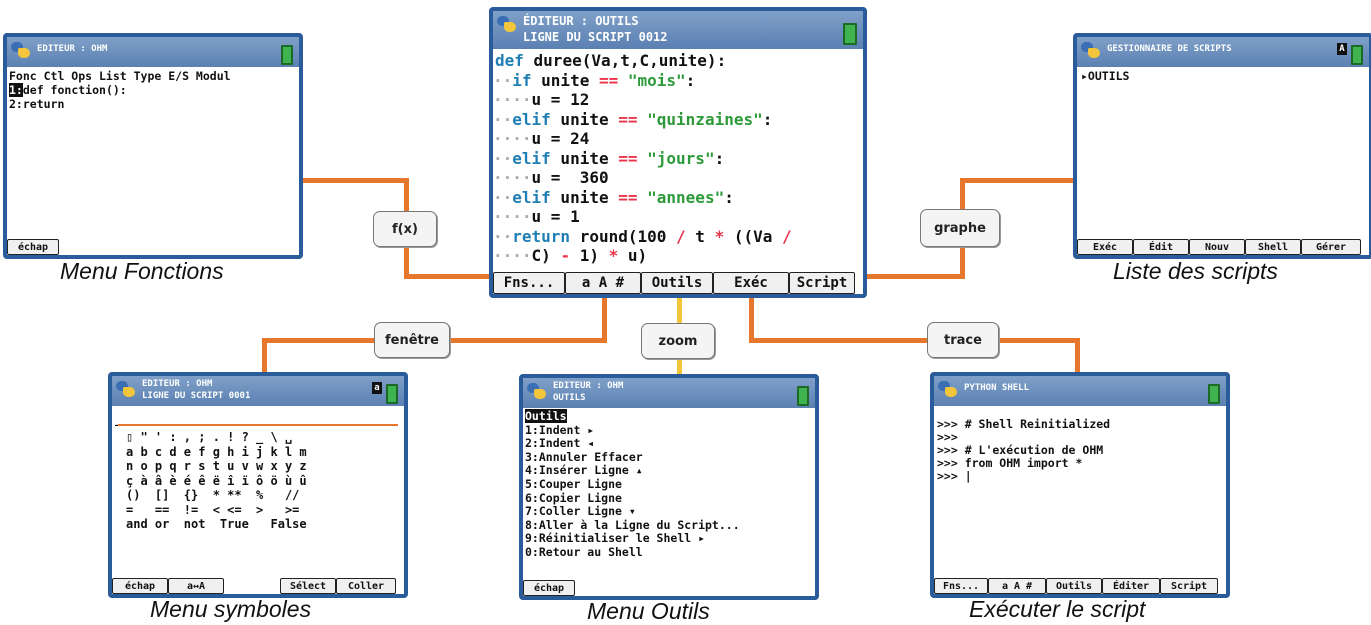  I want to click on shell-line: >>> from OHM import *, so click(1010, 463).